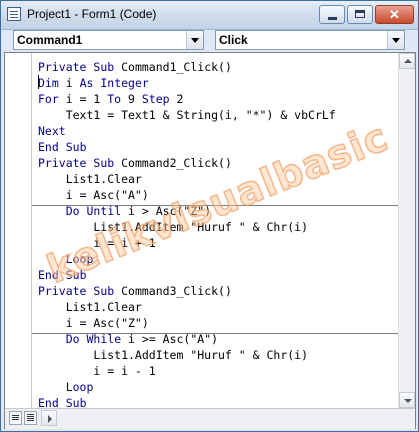 The height and width of the screenshot is (432, 419). Describe the element at coordinates (360, 14) in the screenshot. I see `maximize-button` at that location.